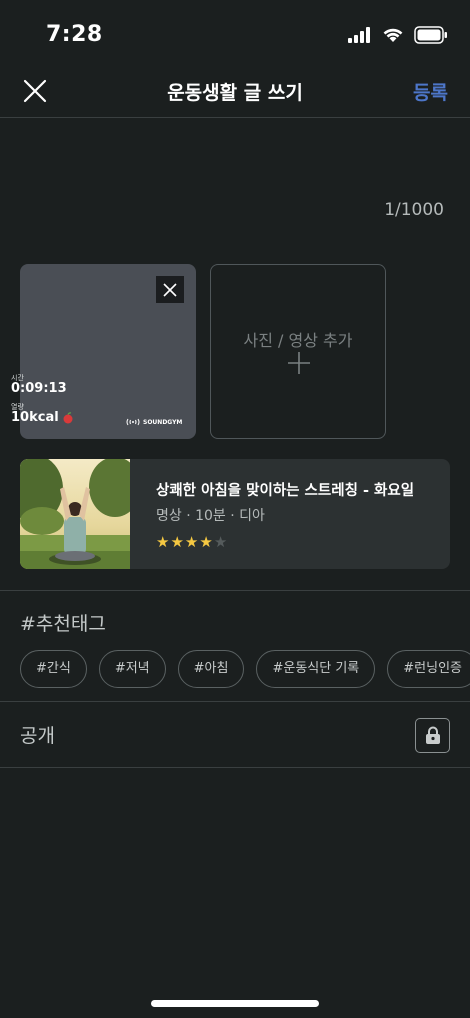 The width and height of the screenshot is (470, 1018). Describe the element at coordinates (430, 91) in the screenshot. I see `submit-button: 등록` at that location.